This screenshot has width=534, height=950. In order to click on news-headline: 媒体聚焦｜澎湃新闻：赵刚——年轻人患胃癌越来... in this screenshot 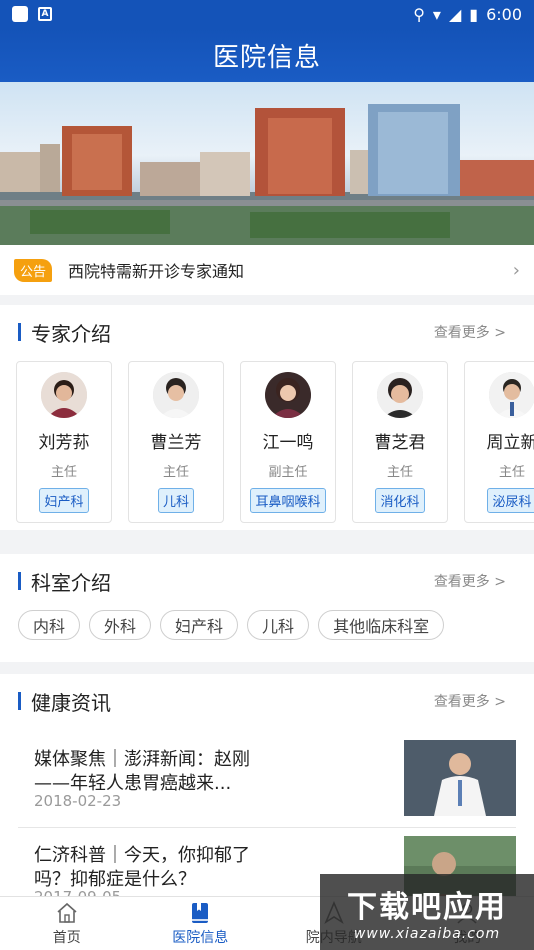, I will do `click(142, 771)`.